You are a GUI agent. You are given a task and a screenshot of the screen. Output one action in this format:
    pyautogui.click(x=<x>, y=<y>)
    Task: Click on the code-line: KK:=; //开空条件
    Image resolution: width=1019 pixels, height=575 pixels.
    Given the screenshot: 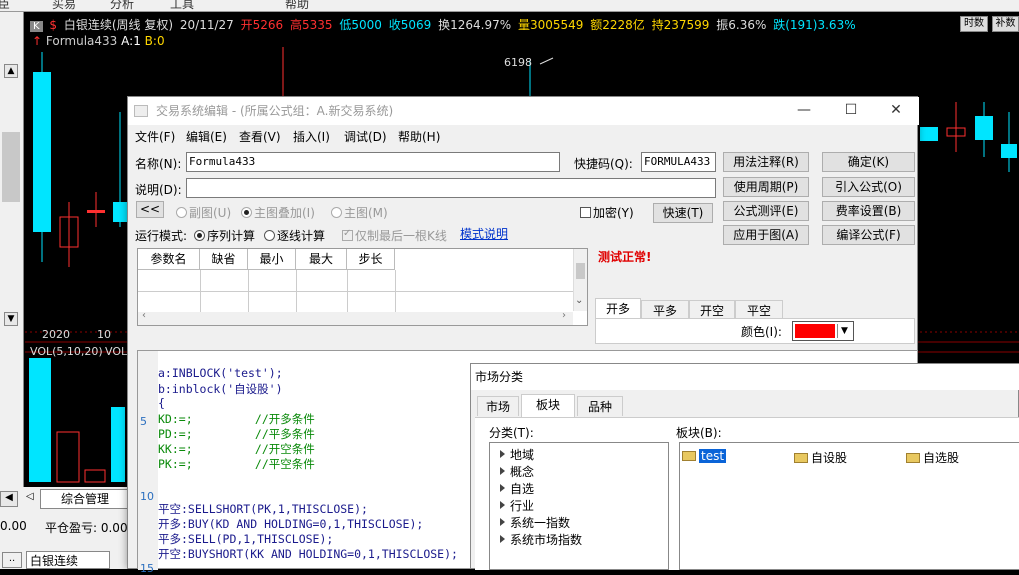 What is the action you would take?
    pyautogui.click(x=236, y=449)
    